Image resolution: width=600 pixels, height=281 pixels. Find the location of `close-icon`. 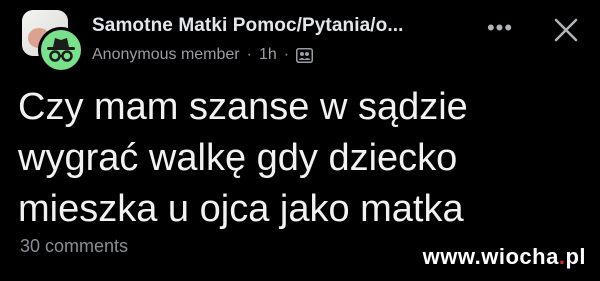

close-icon is located at coordinates (566, 30).